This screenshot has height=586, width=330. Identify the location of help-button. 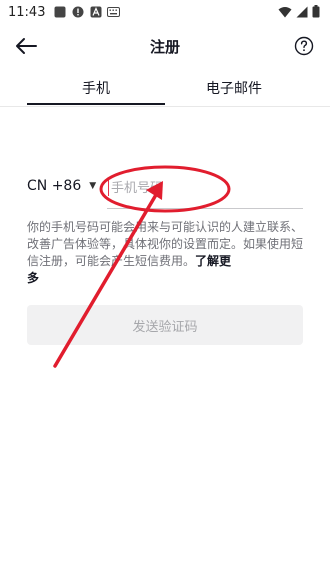
(304, 46).